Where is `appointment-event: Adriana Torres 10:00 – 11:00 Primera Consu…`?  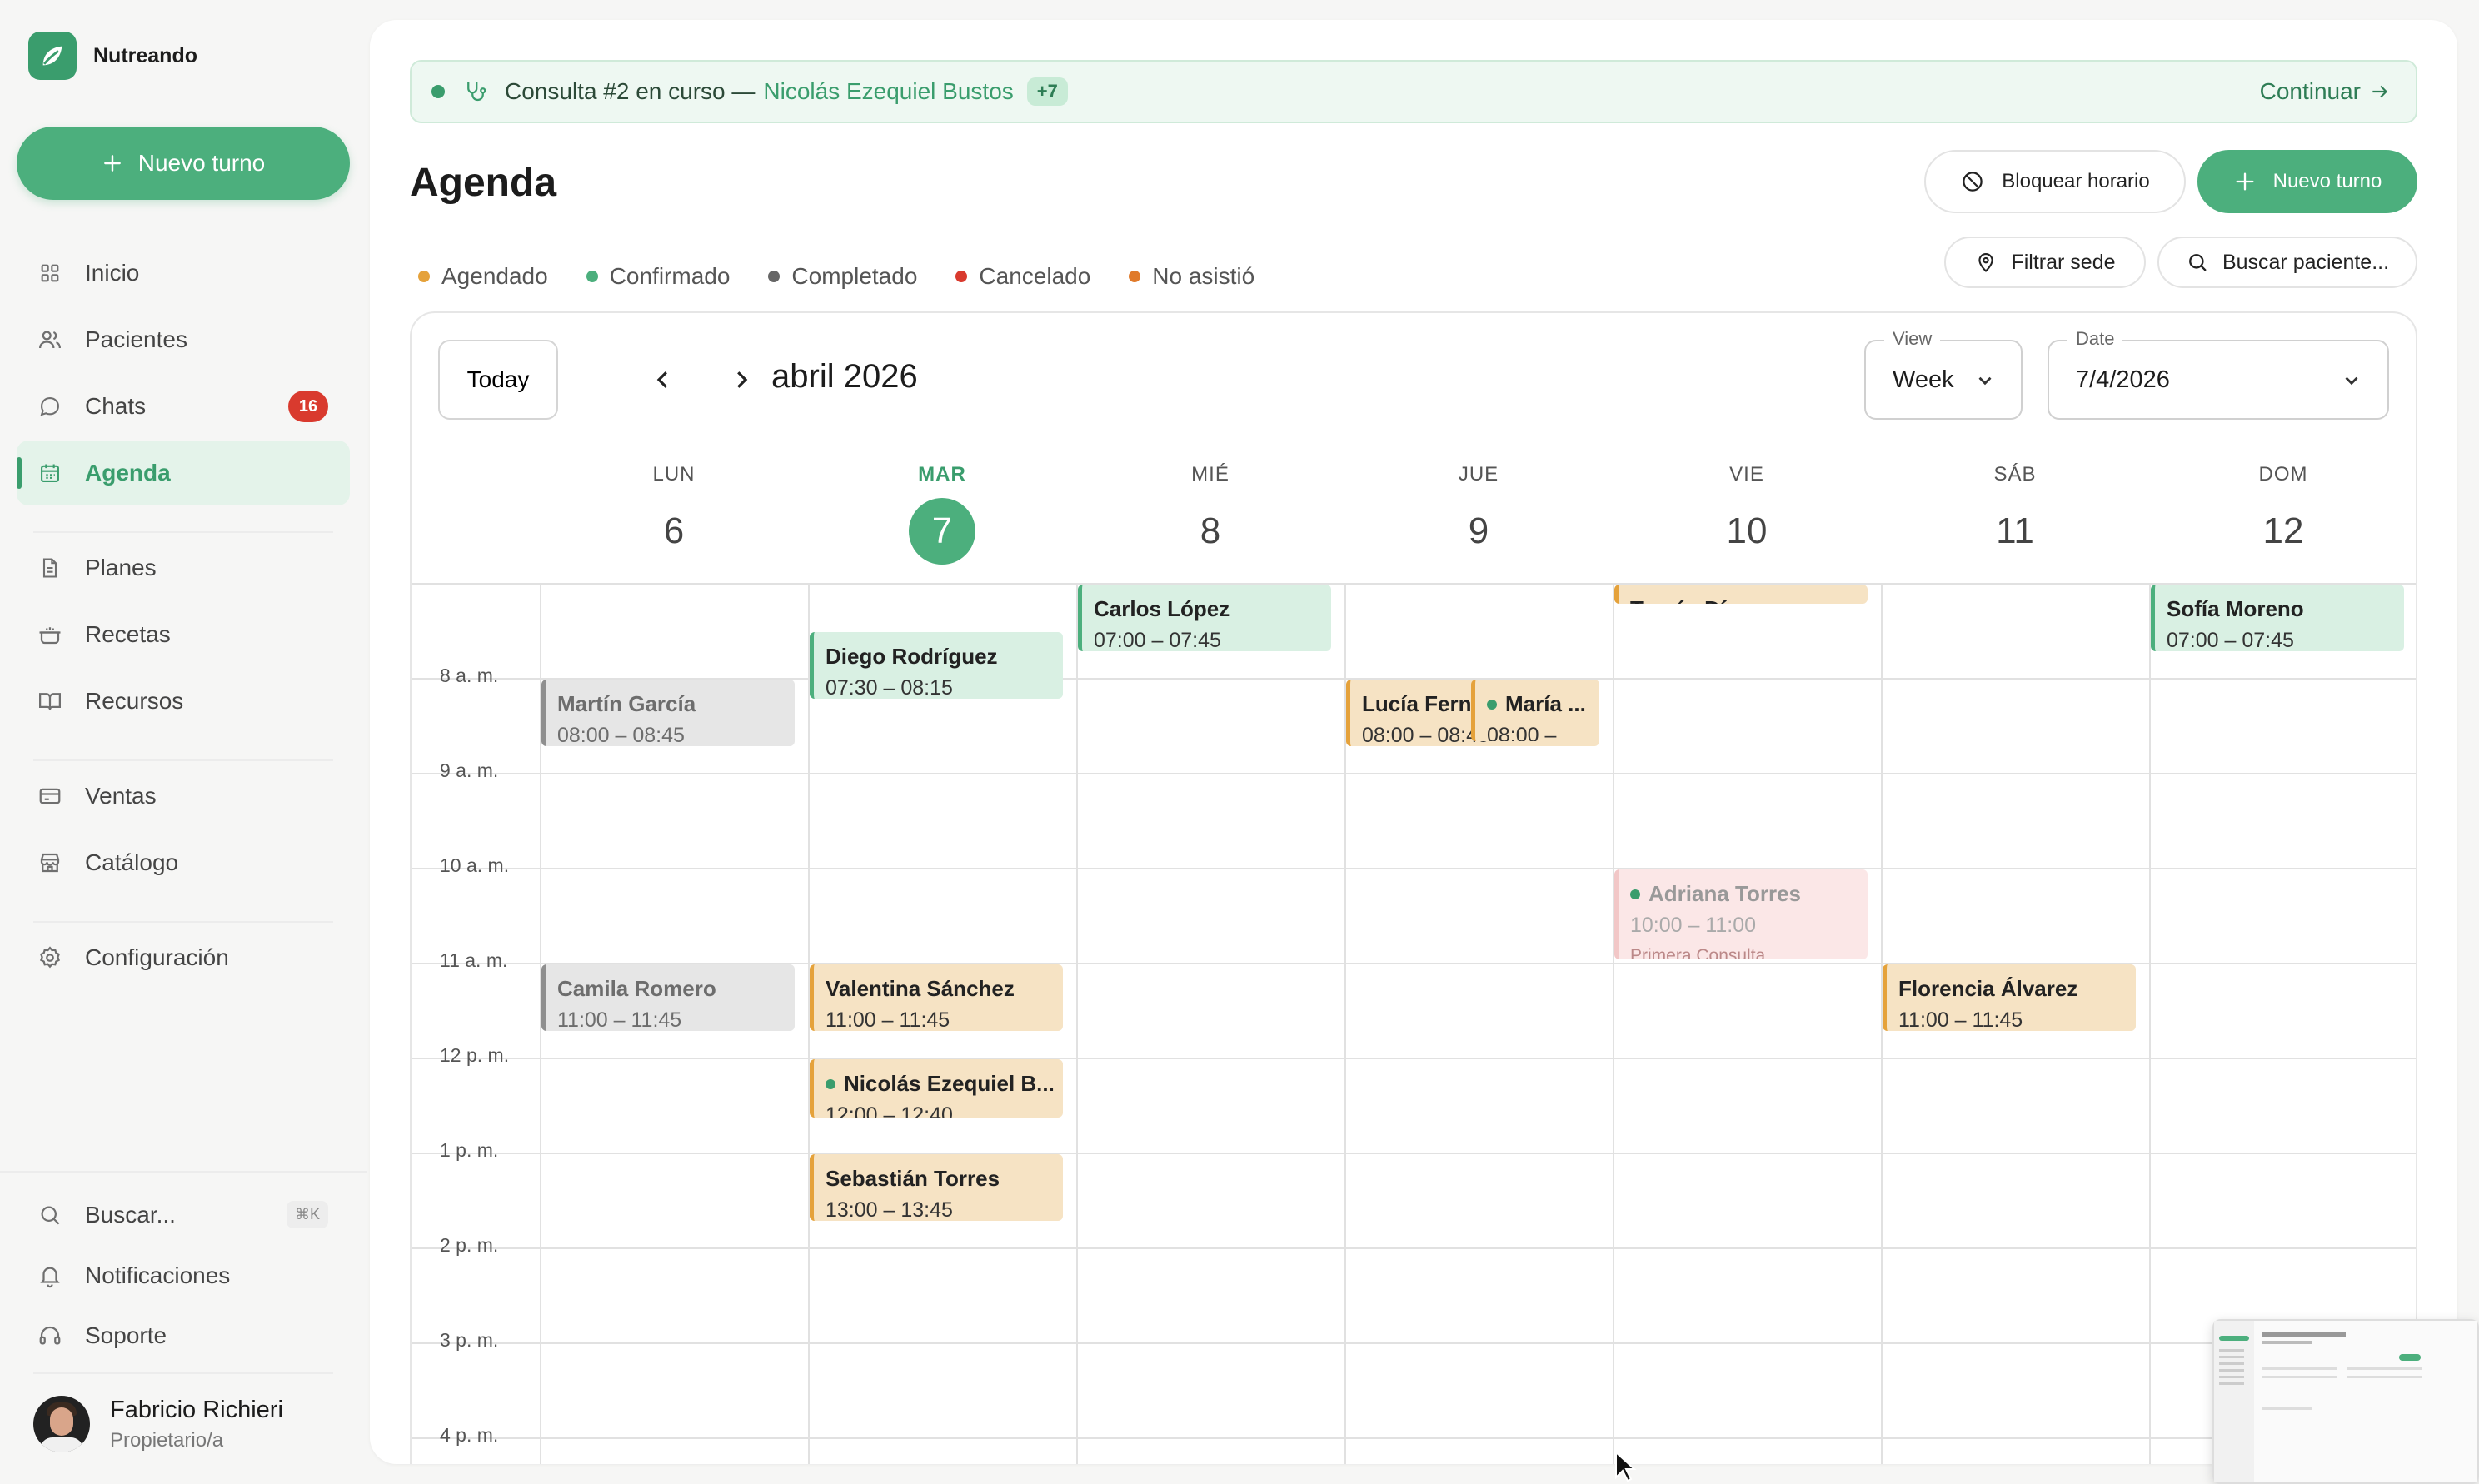 appointment-event: Adriana Torres 10:00 – 11:00 Primera Consu… is located at coordinates (1741, 914).